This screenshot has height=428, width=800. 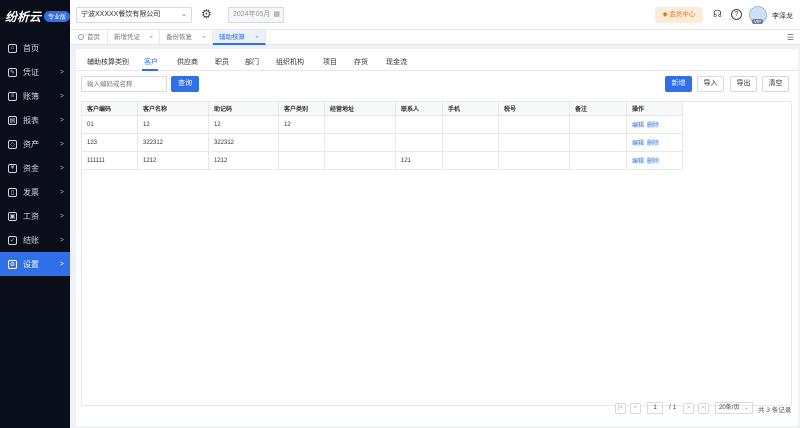 What do you see at coordinates (655, 408) in the screenshot?
I see `page-number-input: 1` at bounding box center [655, 408].